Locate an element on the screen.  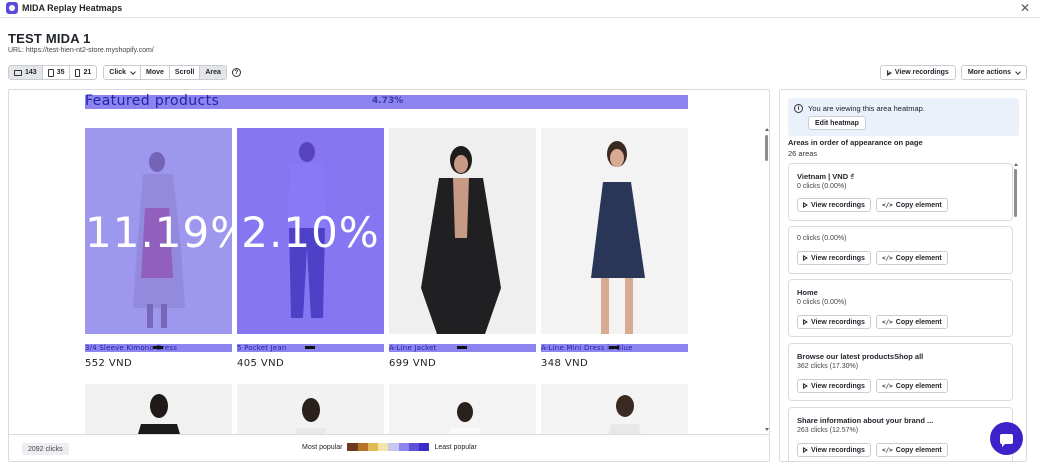
product-1-name-percent is located at coordinates (158, 347).